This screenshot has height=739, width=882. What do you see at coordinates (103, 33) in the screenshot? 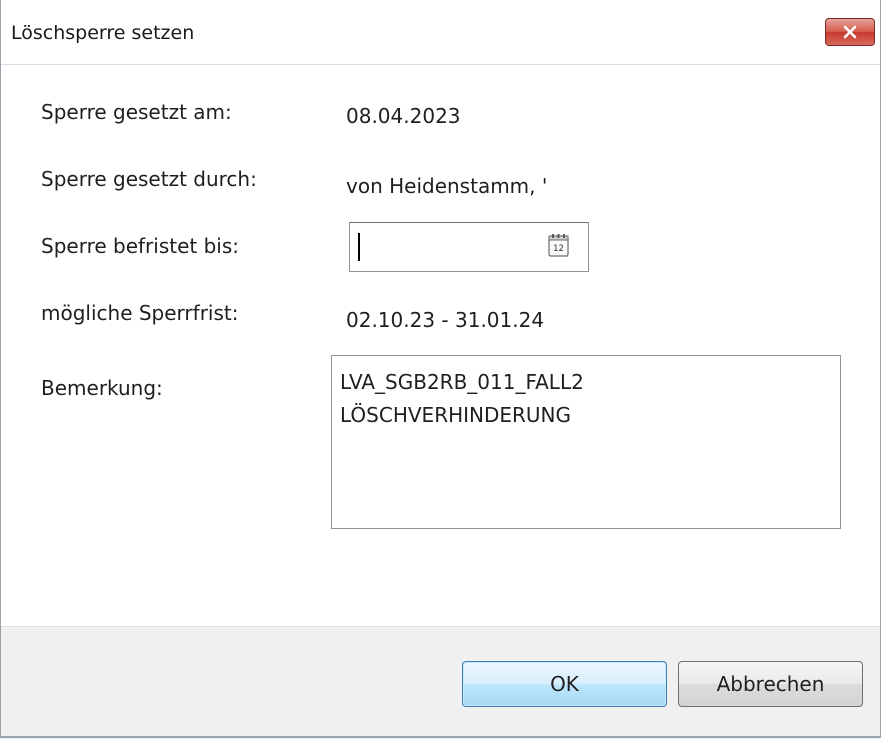
I see `dialog-title: Löschsperre setzen` at bounding box center [103, 33].